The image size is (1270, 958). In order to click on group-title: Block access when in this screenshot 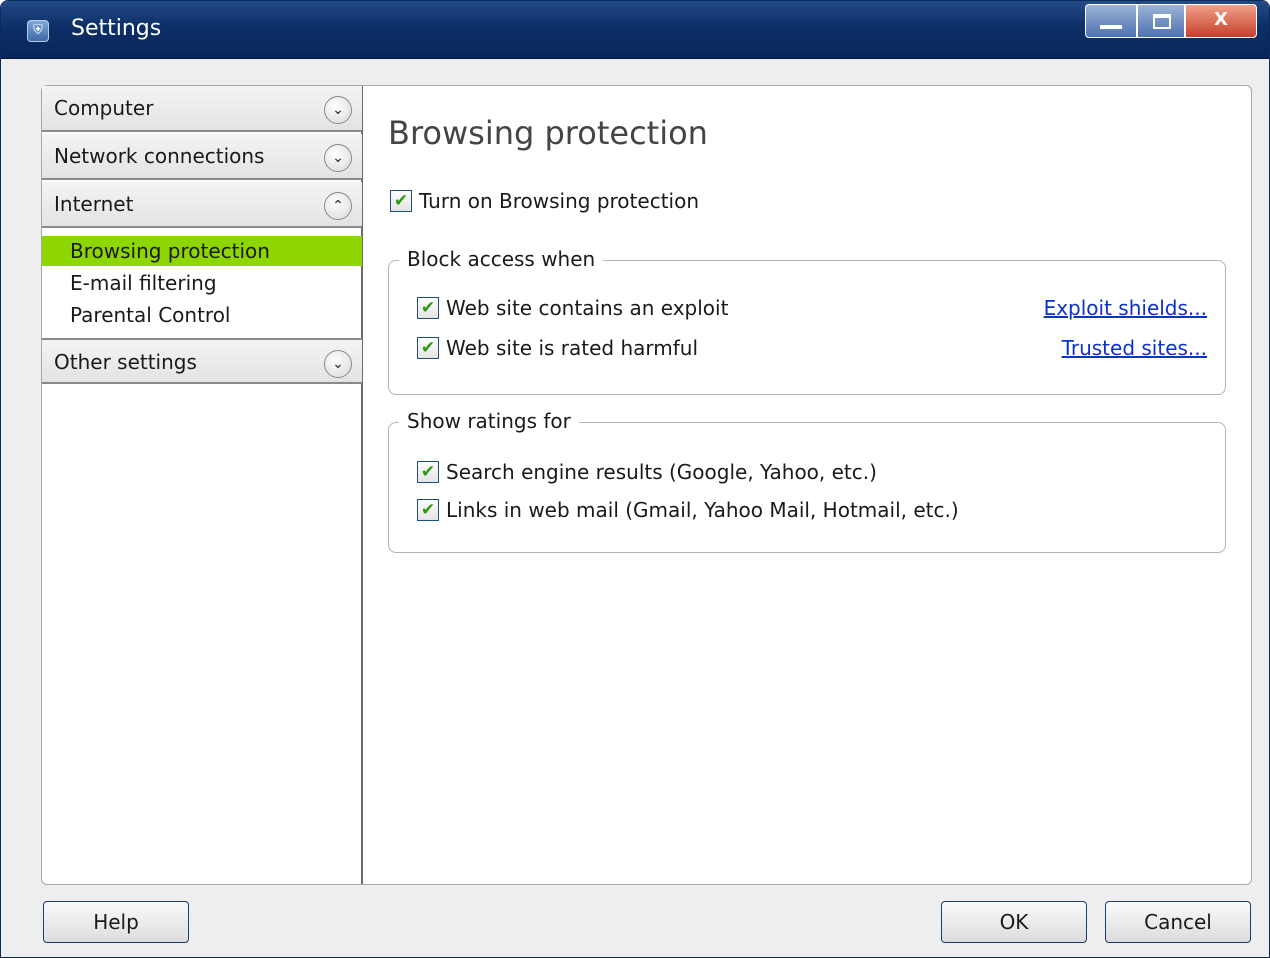, I will do `click(501, 259)`.